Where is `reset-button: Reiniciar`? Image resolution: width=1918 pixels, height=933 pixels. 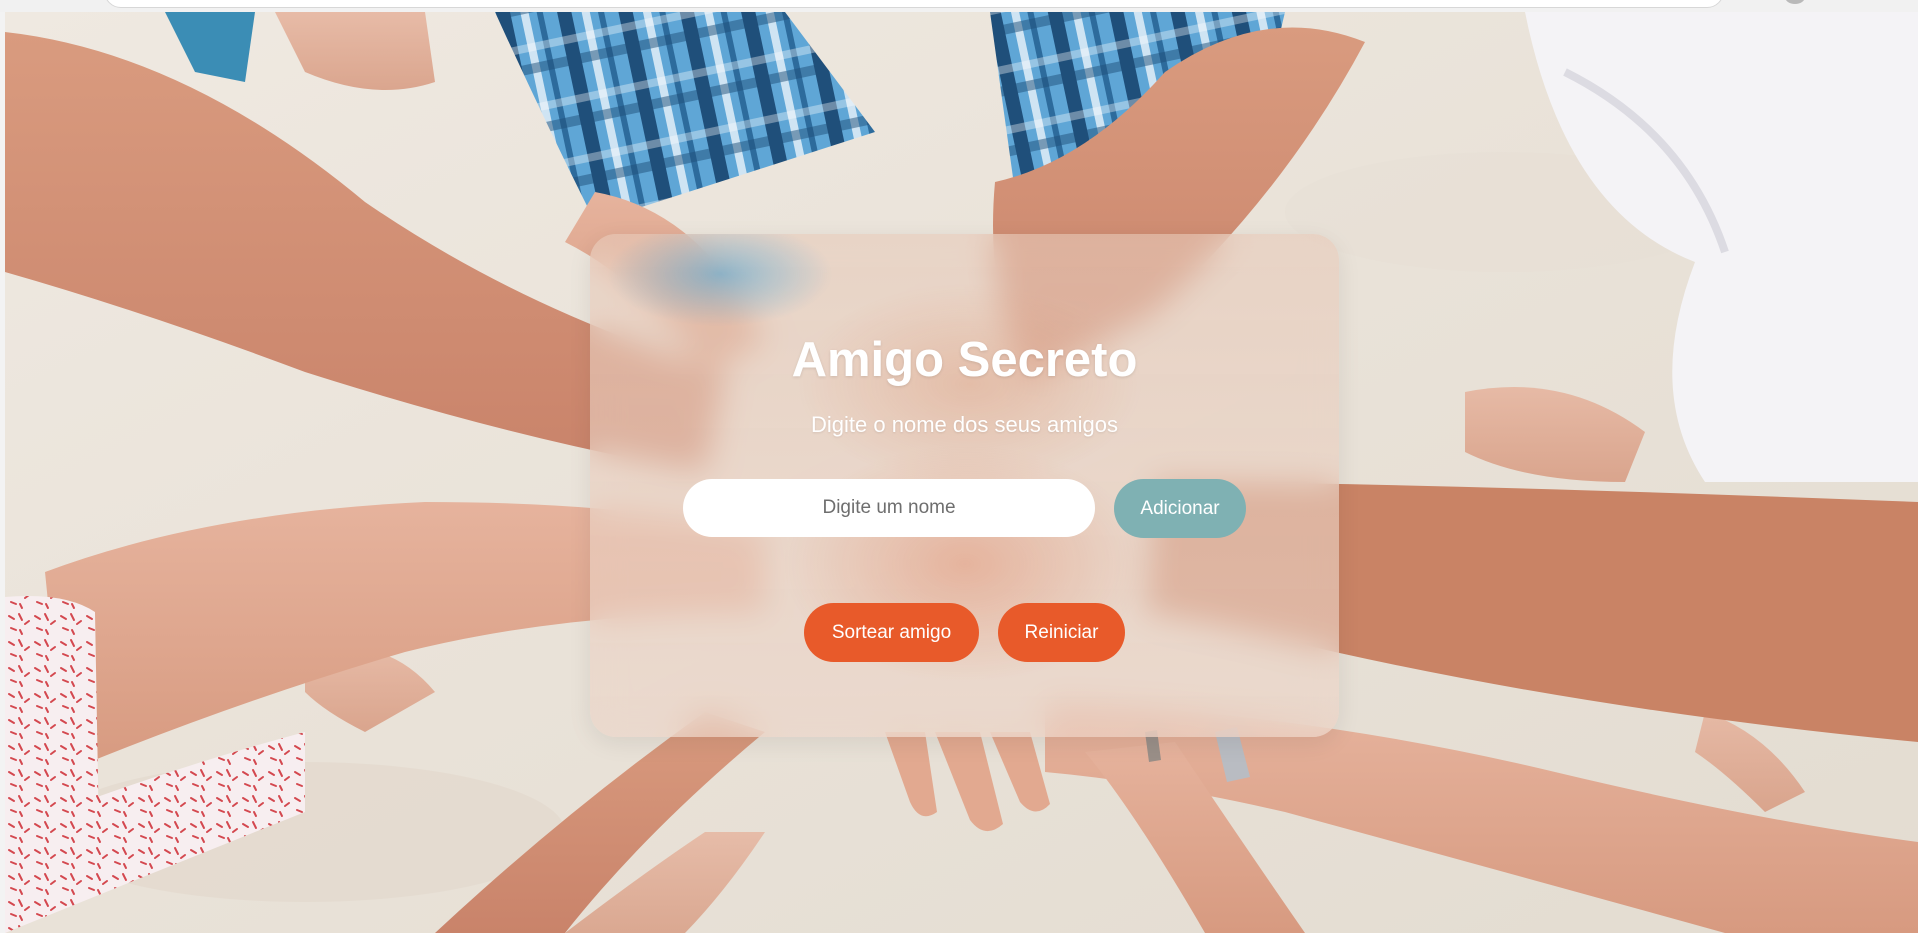
reset-button: Reiniciar is located at coordinates (1061, 632).